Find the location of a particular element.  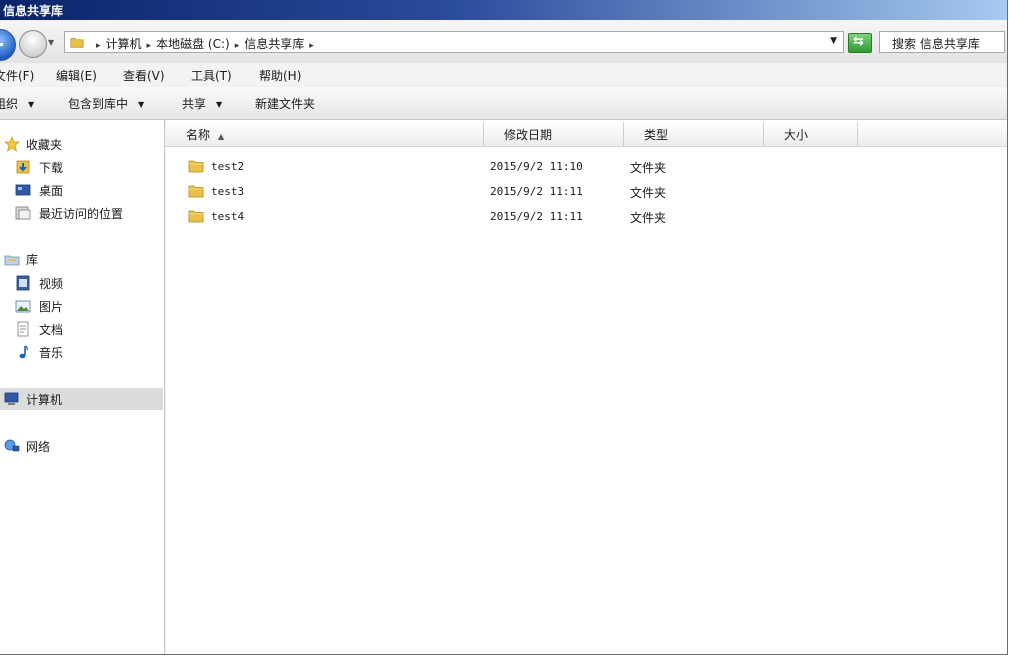

sort-ascending-icon: ▲ is located at coordinates (221, 136).